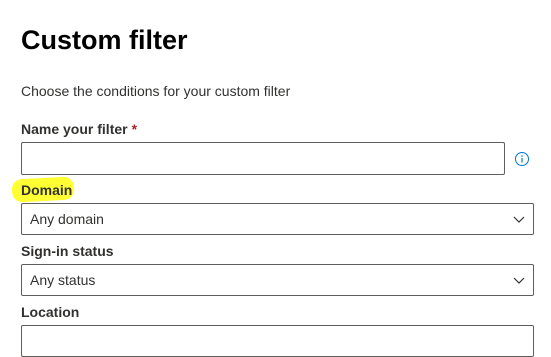  Describe the element at coordinates (277, 280) in the screenshot. I see `signin-status-dropdown: Any status` at that location.